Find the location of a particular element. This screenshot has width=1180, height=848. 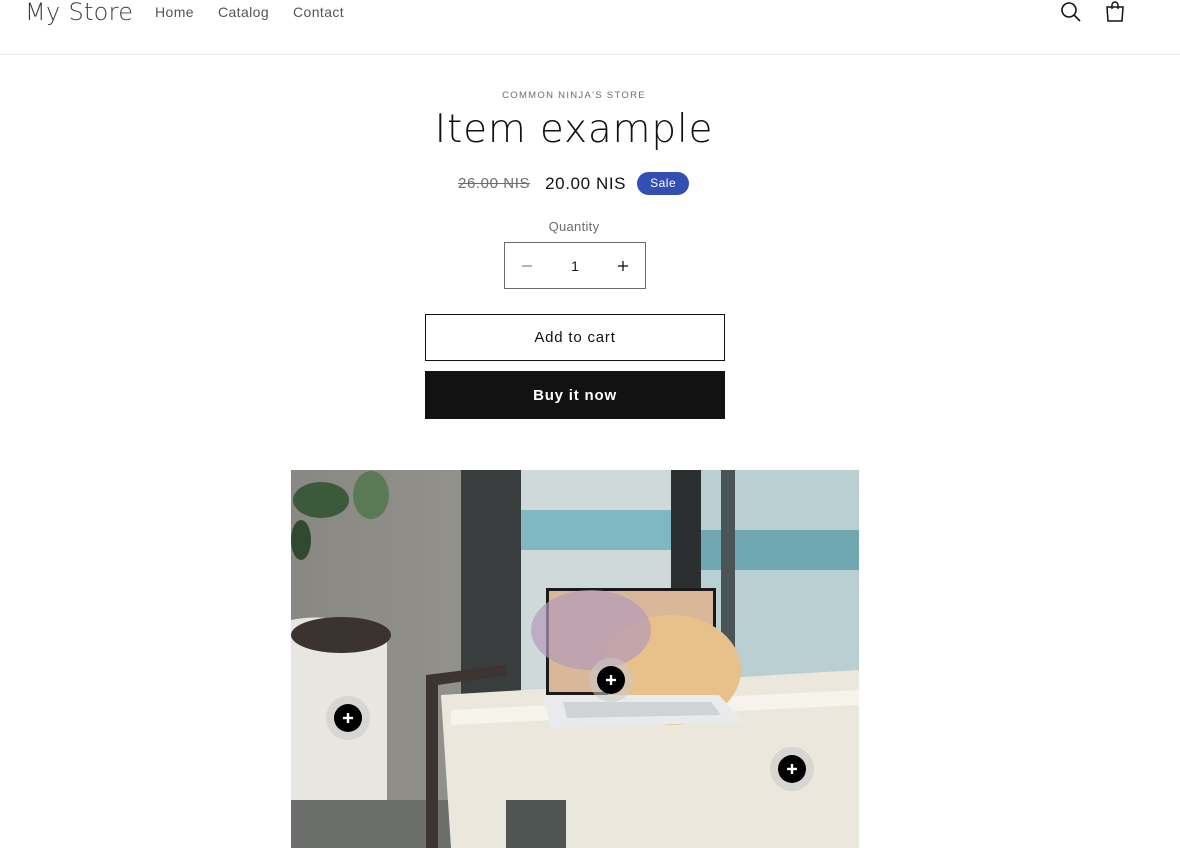

decrease-quantity-button is located at coordinates (527, 265).